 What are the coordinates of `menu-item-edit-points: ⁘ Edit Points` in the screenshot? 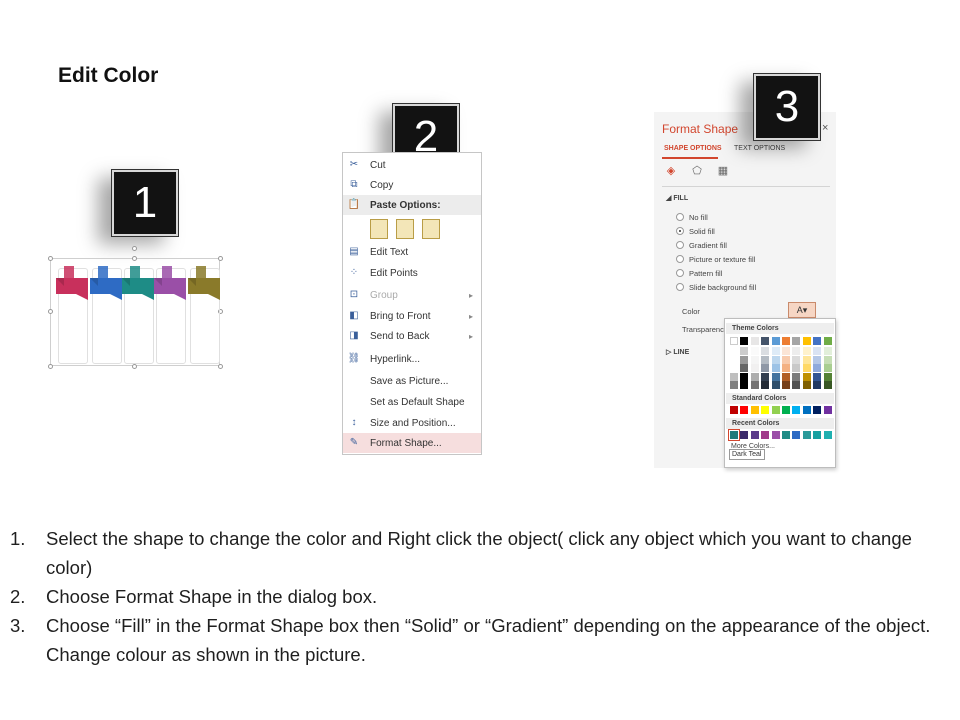 It's located at (412, 273).